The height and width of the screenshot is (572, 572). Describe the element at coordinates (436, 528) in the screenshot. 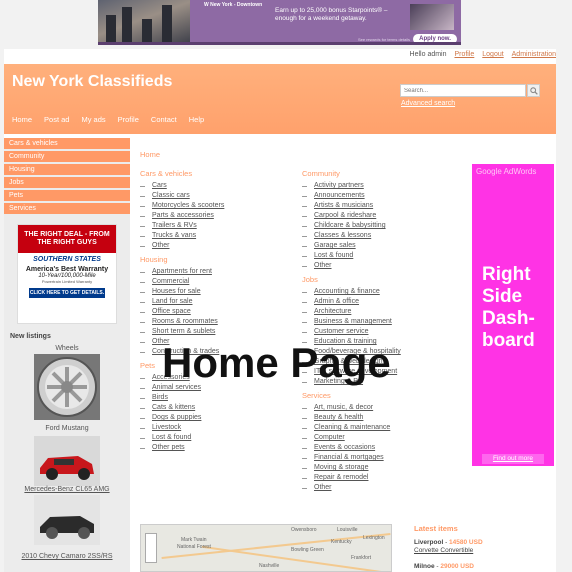

I see `latest-items-title: Latest items` at that location.